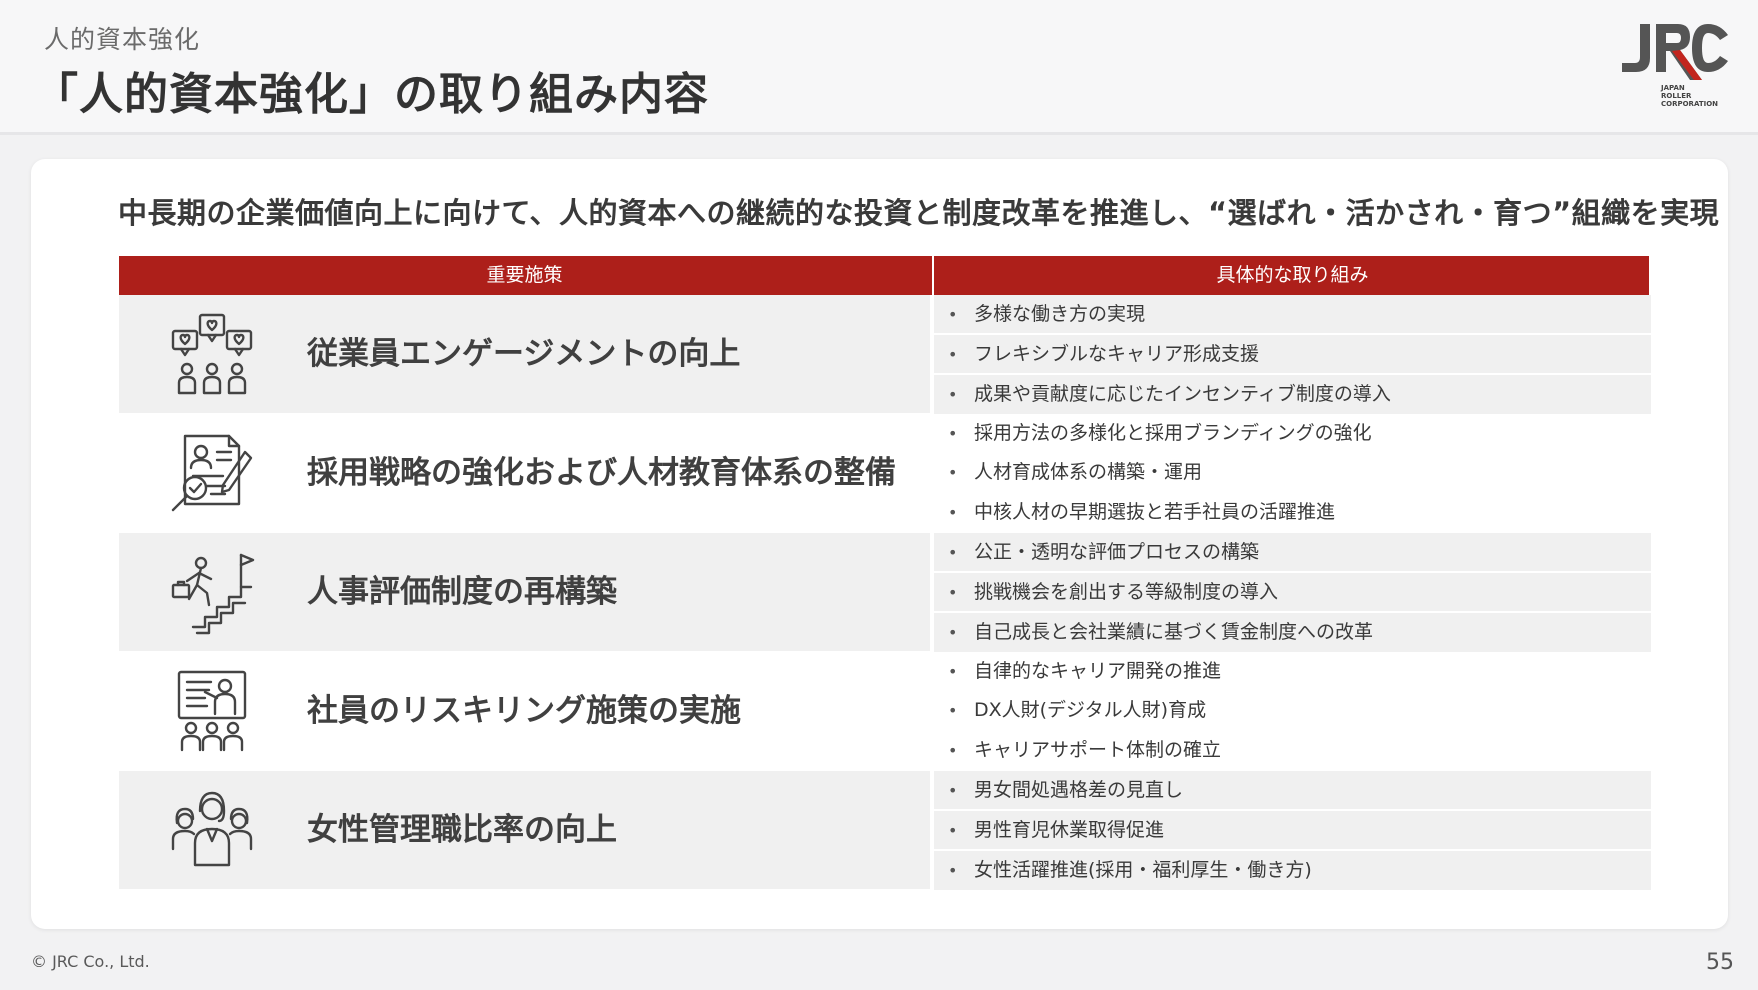 This screenshot has height=990, width=1758. I want to click on header-divider, so click(879, 133).